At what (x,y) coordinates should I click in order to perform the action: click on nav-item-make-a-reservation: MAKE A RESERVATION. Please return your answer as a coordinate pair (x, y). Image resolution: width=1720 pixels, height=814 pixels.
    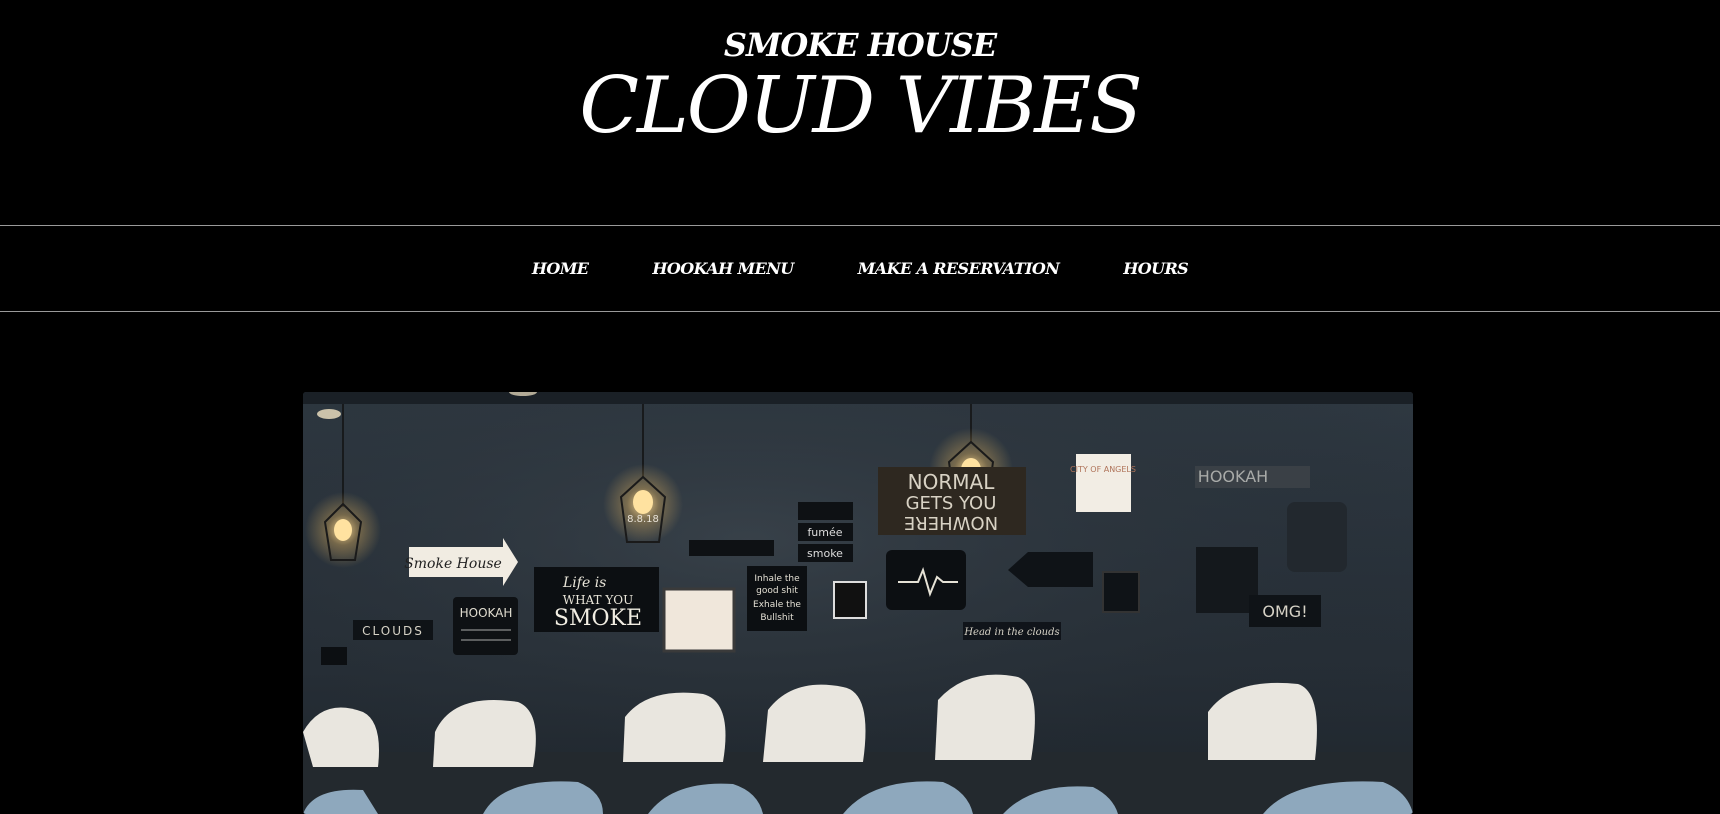
    Looking at the image, I should click on (959, 268).